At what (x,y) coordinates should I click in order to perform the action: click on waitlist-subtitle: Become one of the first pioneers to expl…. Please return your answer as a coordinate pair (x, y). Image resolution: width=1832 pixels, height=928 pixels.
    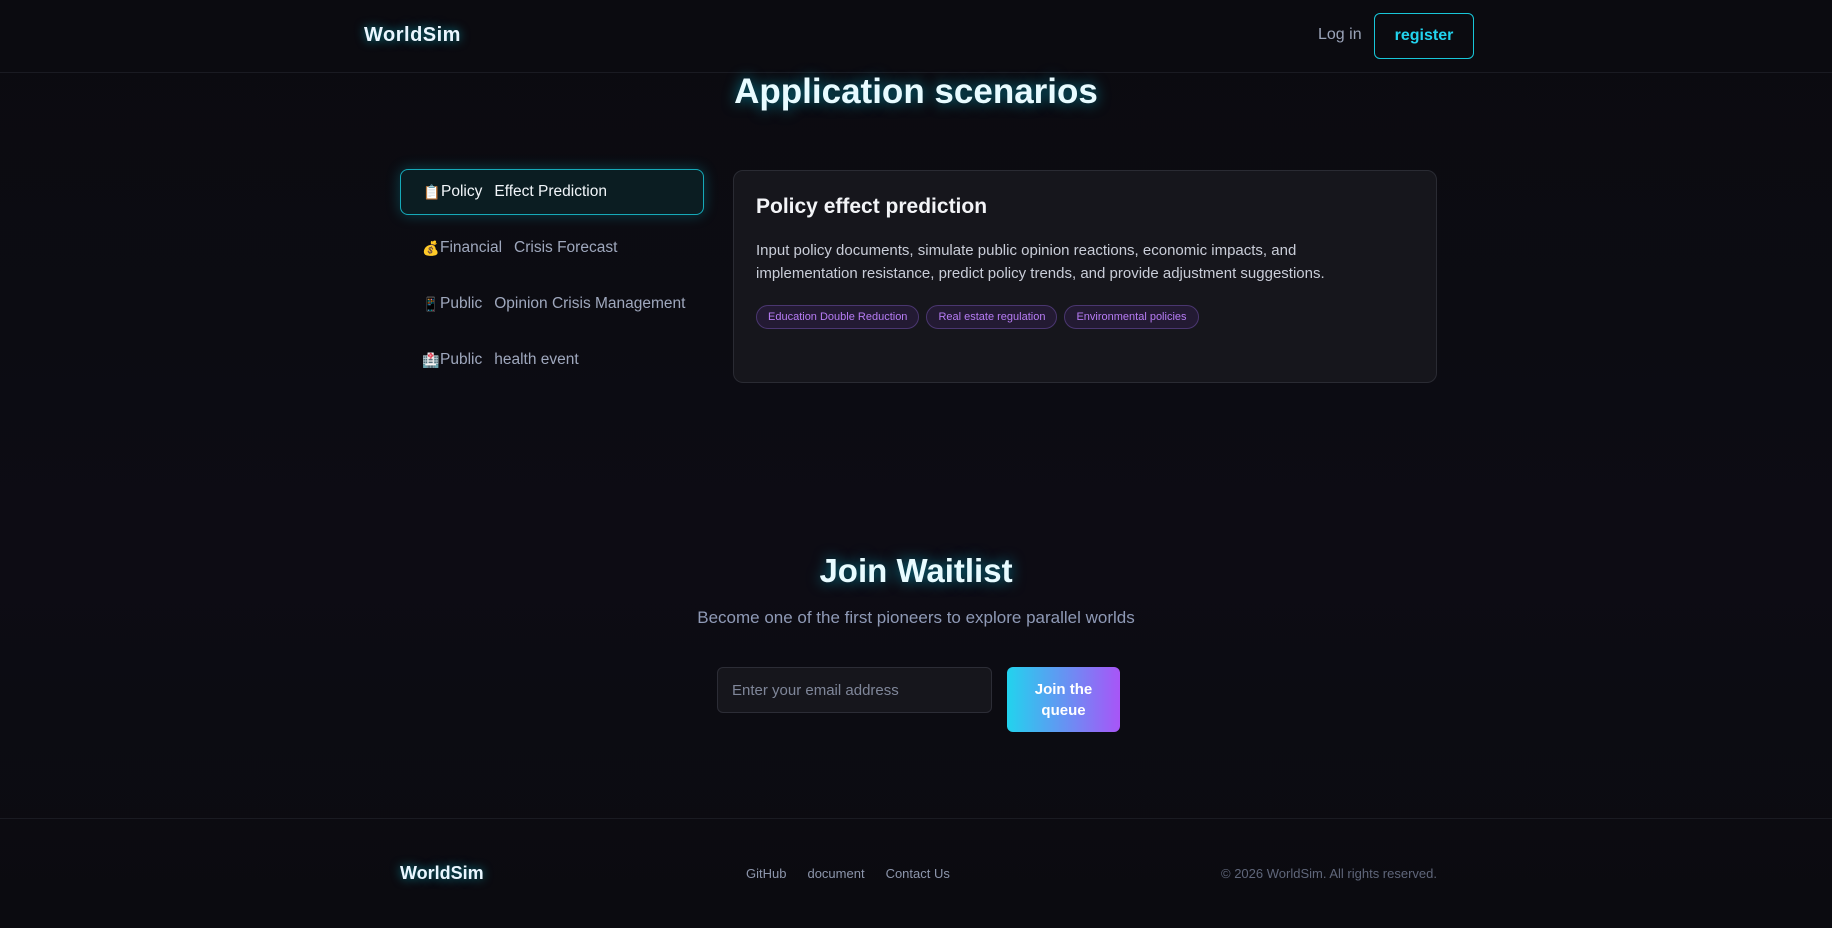
    Looking at the image, I should click on (916, 617).